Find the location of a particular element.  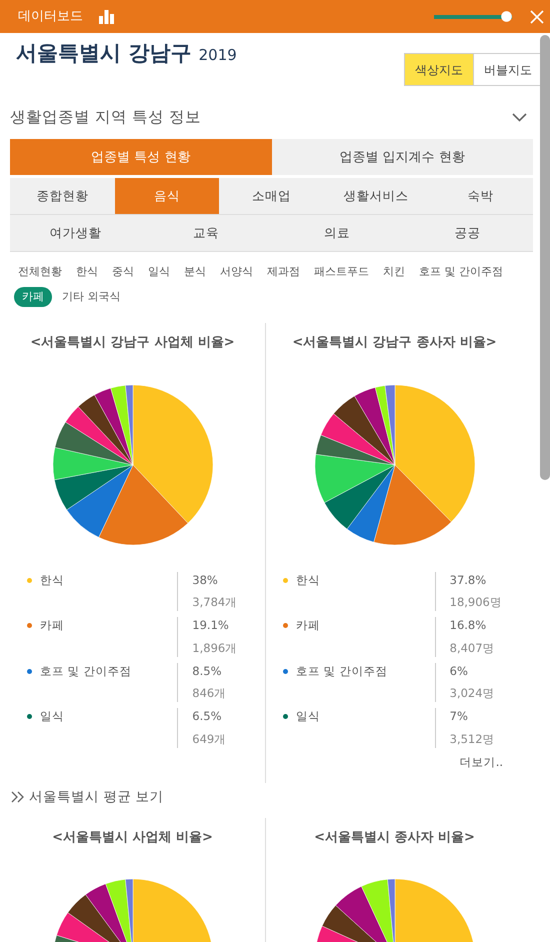

section-title: 생활업종별 지역 특성 정보 is located at coordinates (105, 117).